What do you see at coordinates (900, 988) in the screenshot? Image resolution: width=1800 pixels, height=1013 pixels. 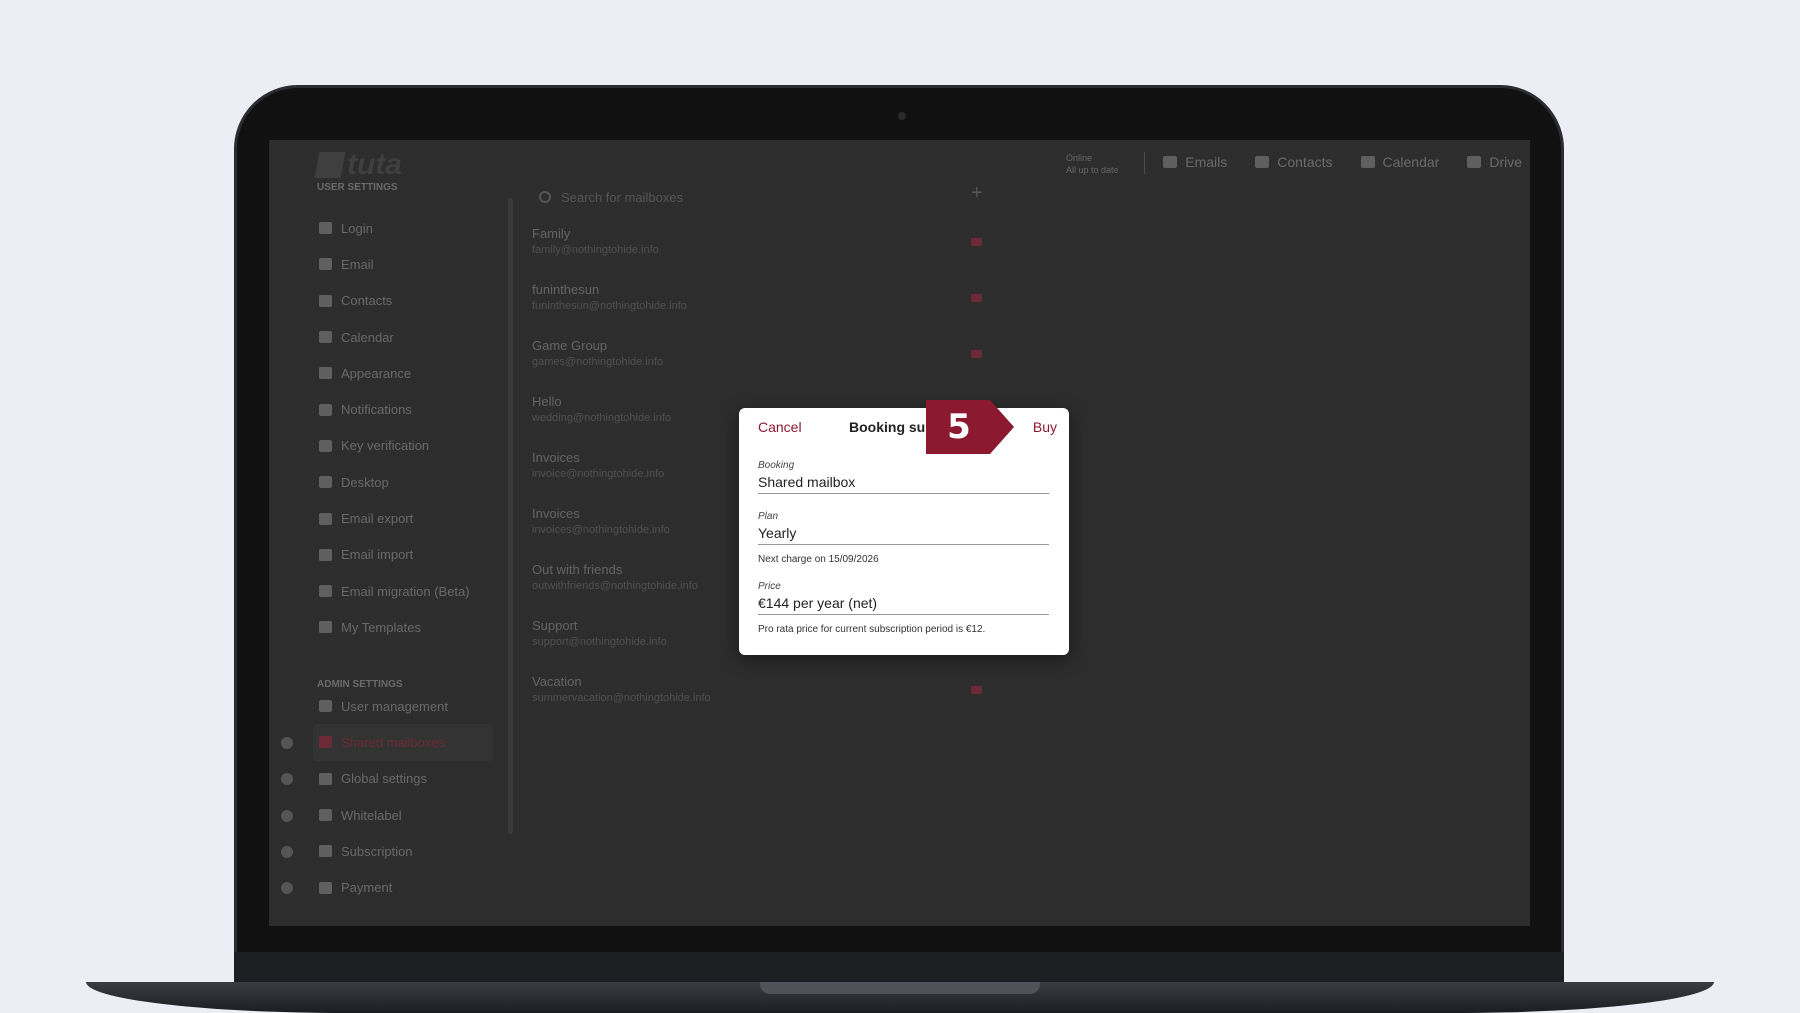 I see `laptop-notch` at bounding box center [900, 988].